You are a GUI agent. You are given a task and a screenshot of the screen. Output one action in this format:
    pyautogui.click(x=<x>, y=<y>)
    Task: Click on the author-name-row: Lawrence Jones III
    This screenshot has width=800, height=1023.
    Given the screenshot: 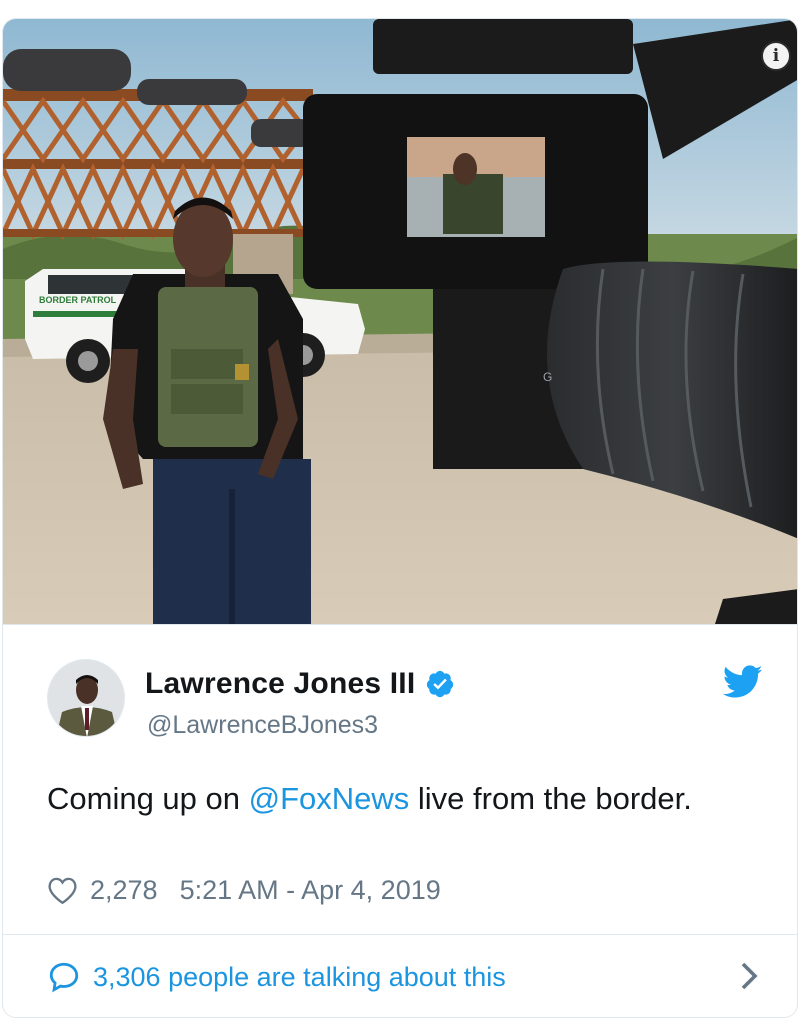 What is the action you would take?
    pyautogui.click(x=300, y=684)
    